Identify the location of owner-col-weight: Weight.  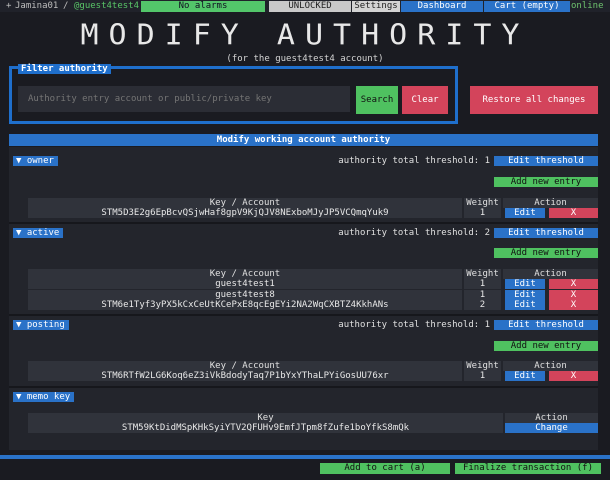
(482, 203).